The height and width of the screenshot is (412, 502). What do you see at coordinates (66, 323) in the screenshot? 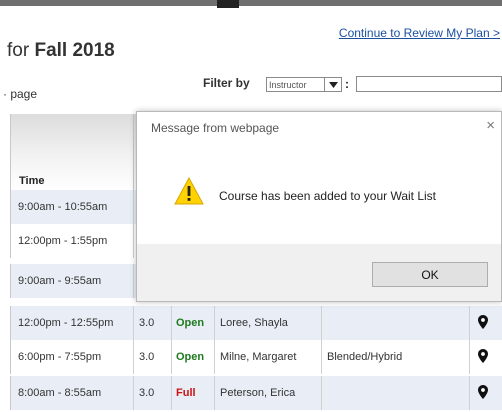
I see `cell-time: 12:00pm - 12:55pm` at bounding box center [66, 323].